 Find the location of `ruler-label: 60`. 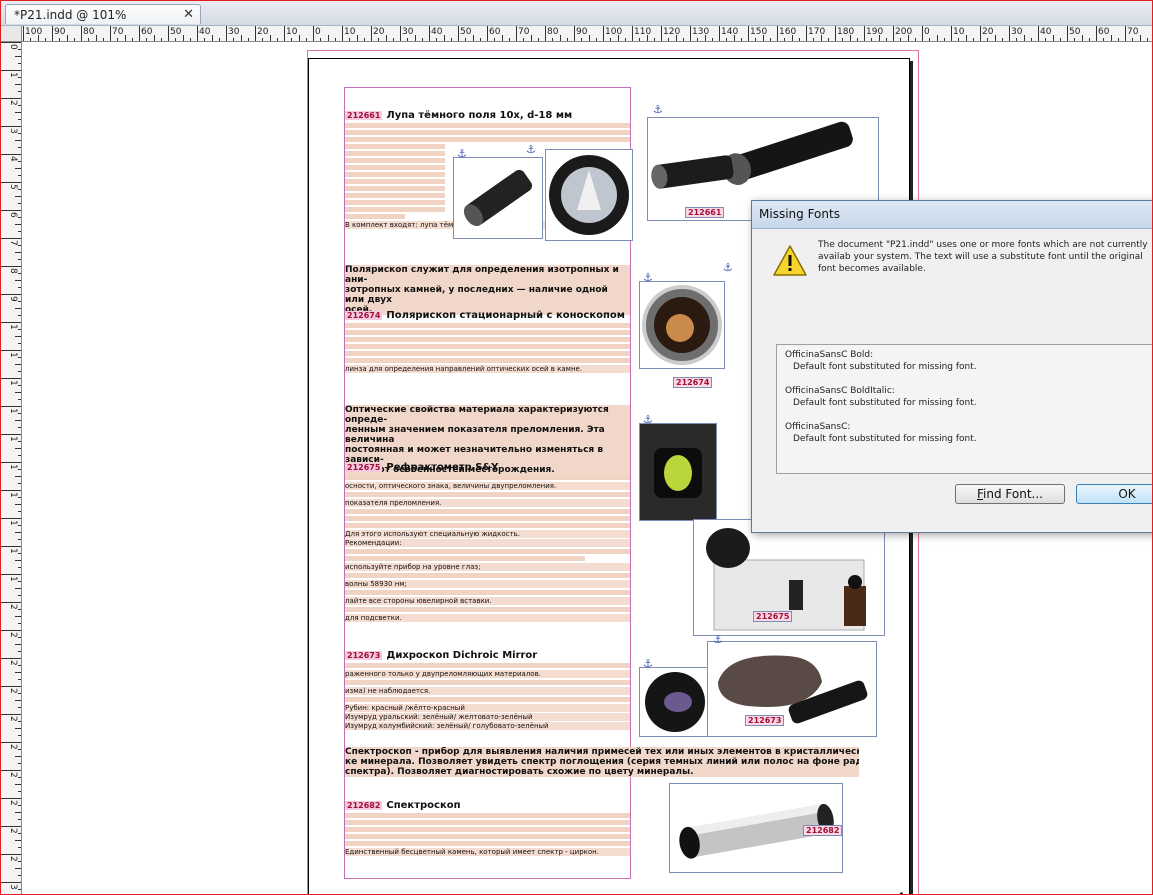

ruler-label: 60 is located at coordinates (495, 32).